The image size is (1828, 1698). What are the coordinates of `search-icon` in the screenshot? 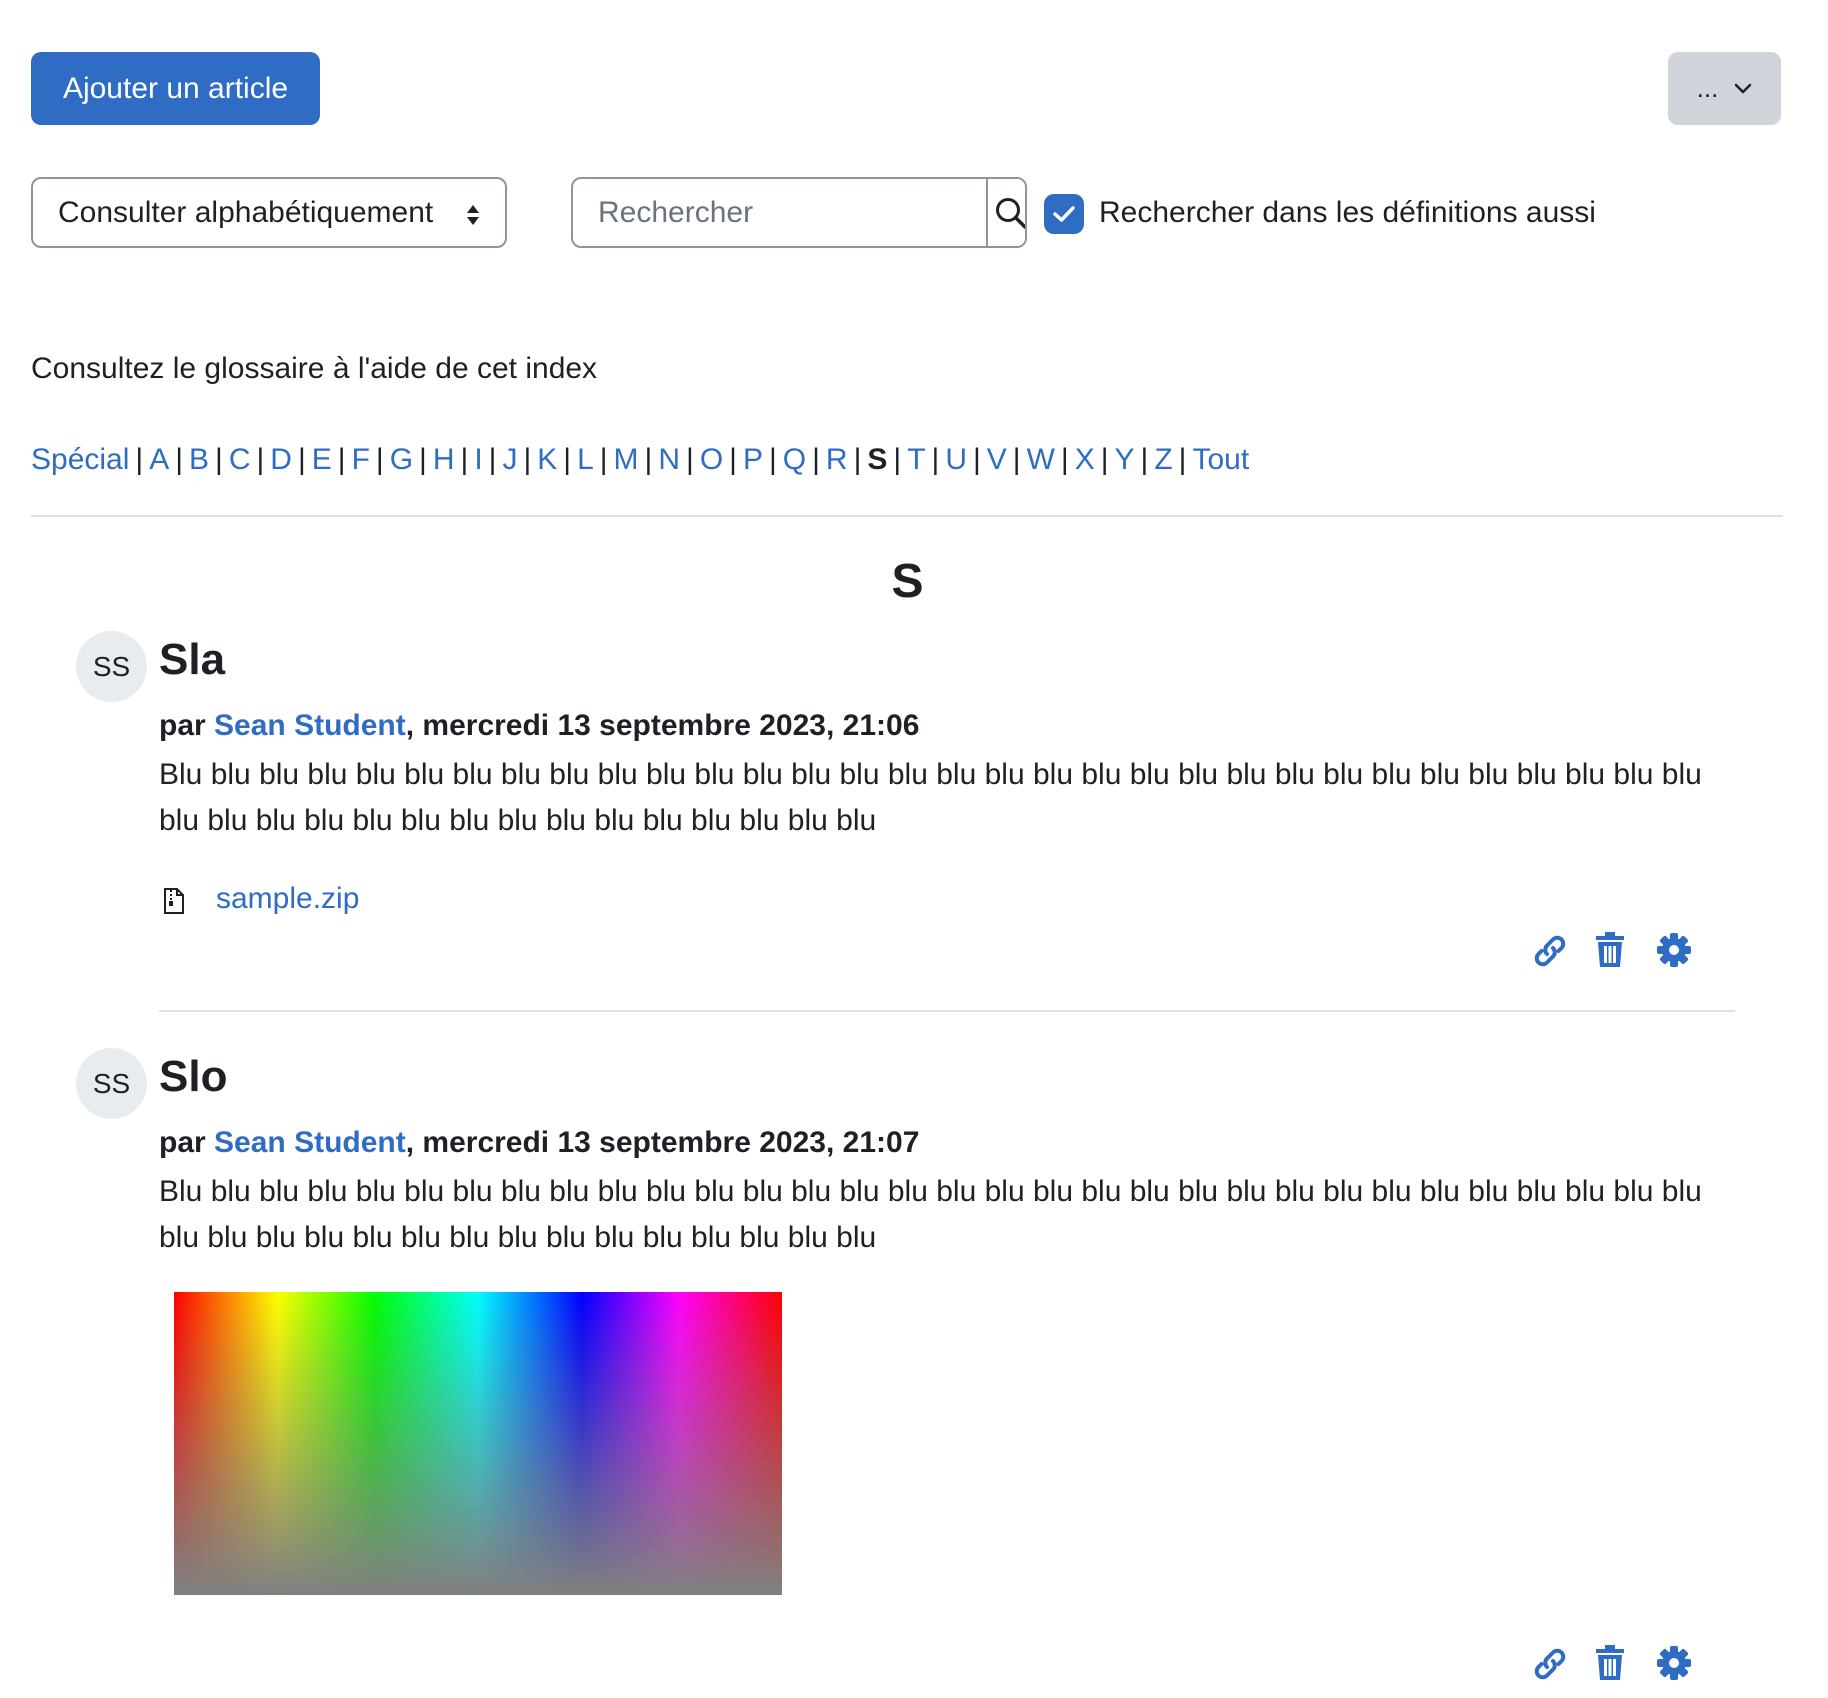 It's located at (1010, 213).